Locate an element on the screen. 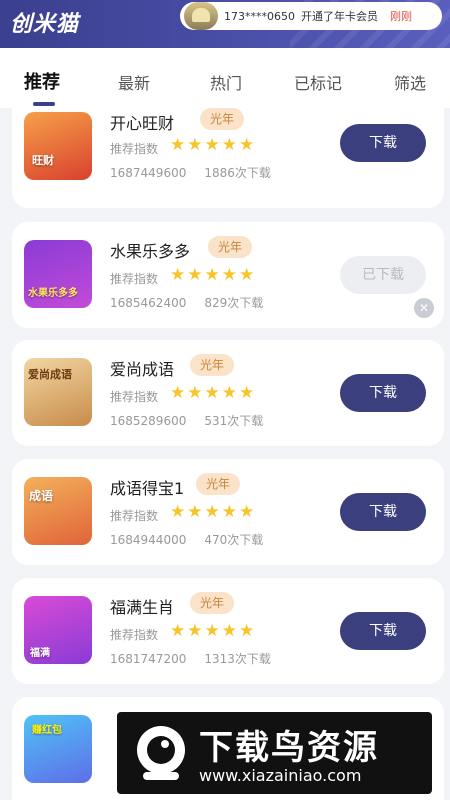 This screenshot has width=450, height=800. app-id: 1681747200 is located at coordinates (148, 659).